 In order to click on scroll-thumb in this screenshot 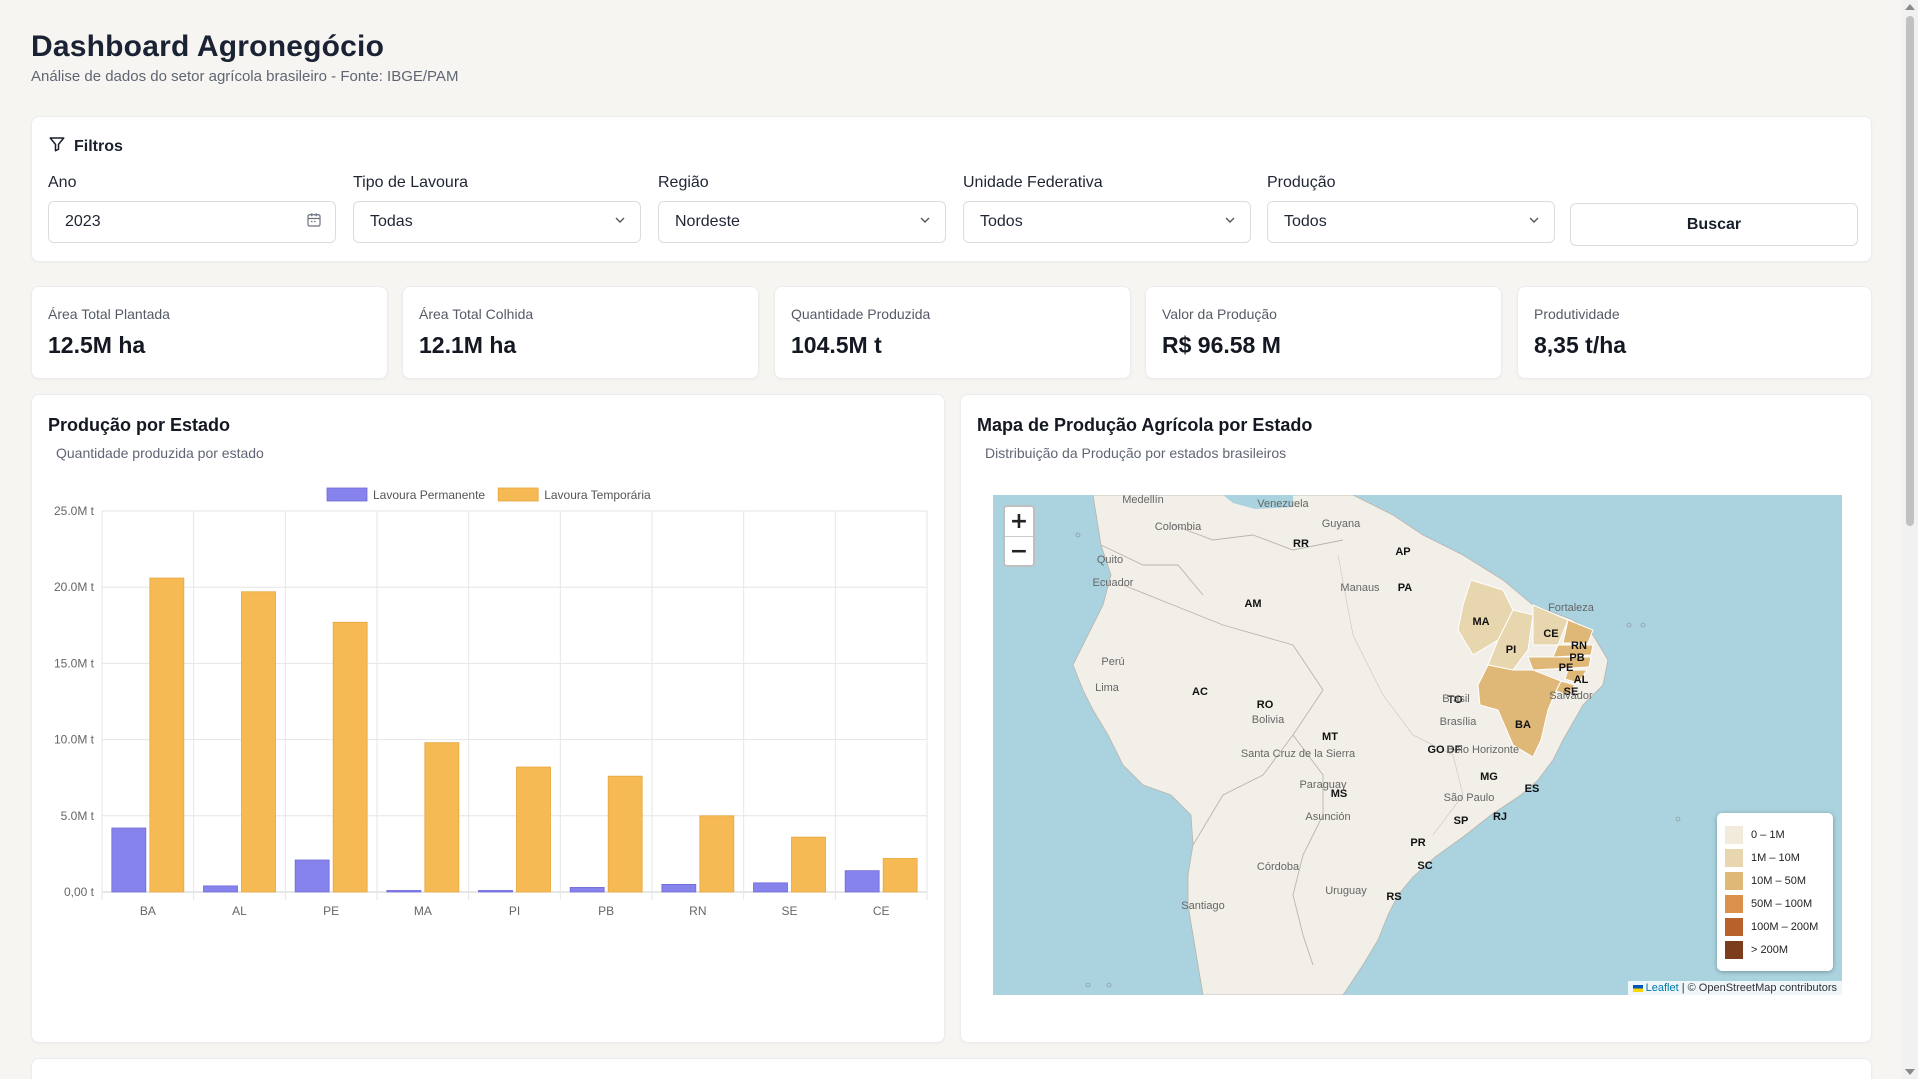, I will do `click(1910, 271)`.